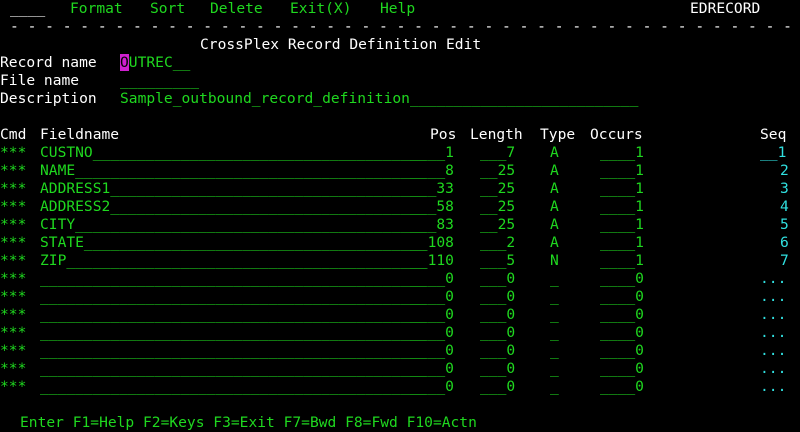 The height and width of the screenshot is (432, 800). I want to click on menu-exit: Exit(X), so click(321, 9).